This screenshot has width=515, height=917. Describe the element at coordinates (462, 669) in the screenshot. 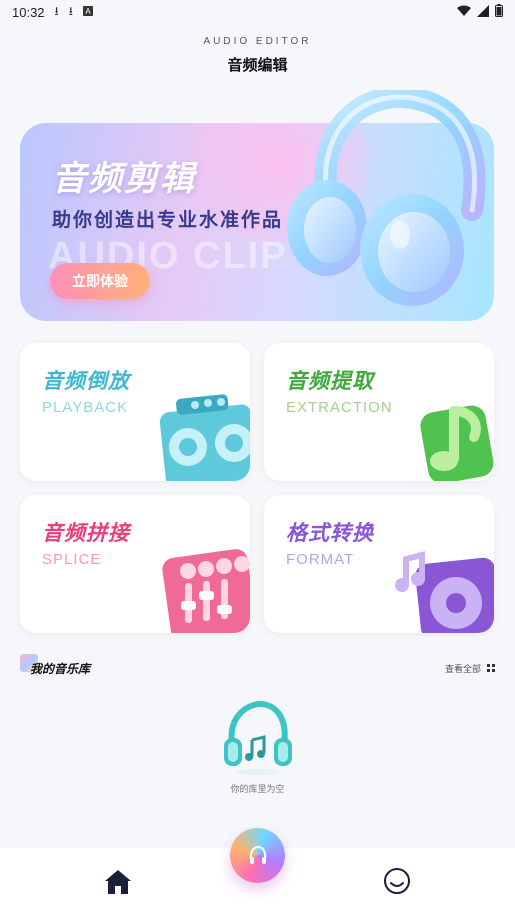

I see `view-all-label: 查看全部` at that location.